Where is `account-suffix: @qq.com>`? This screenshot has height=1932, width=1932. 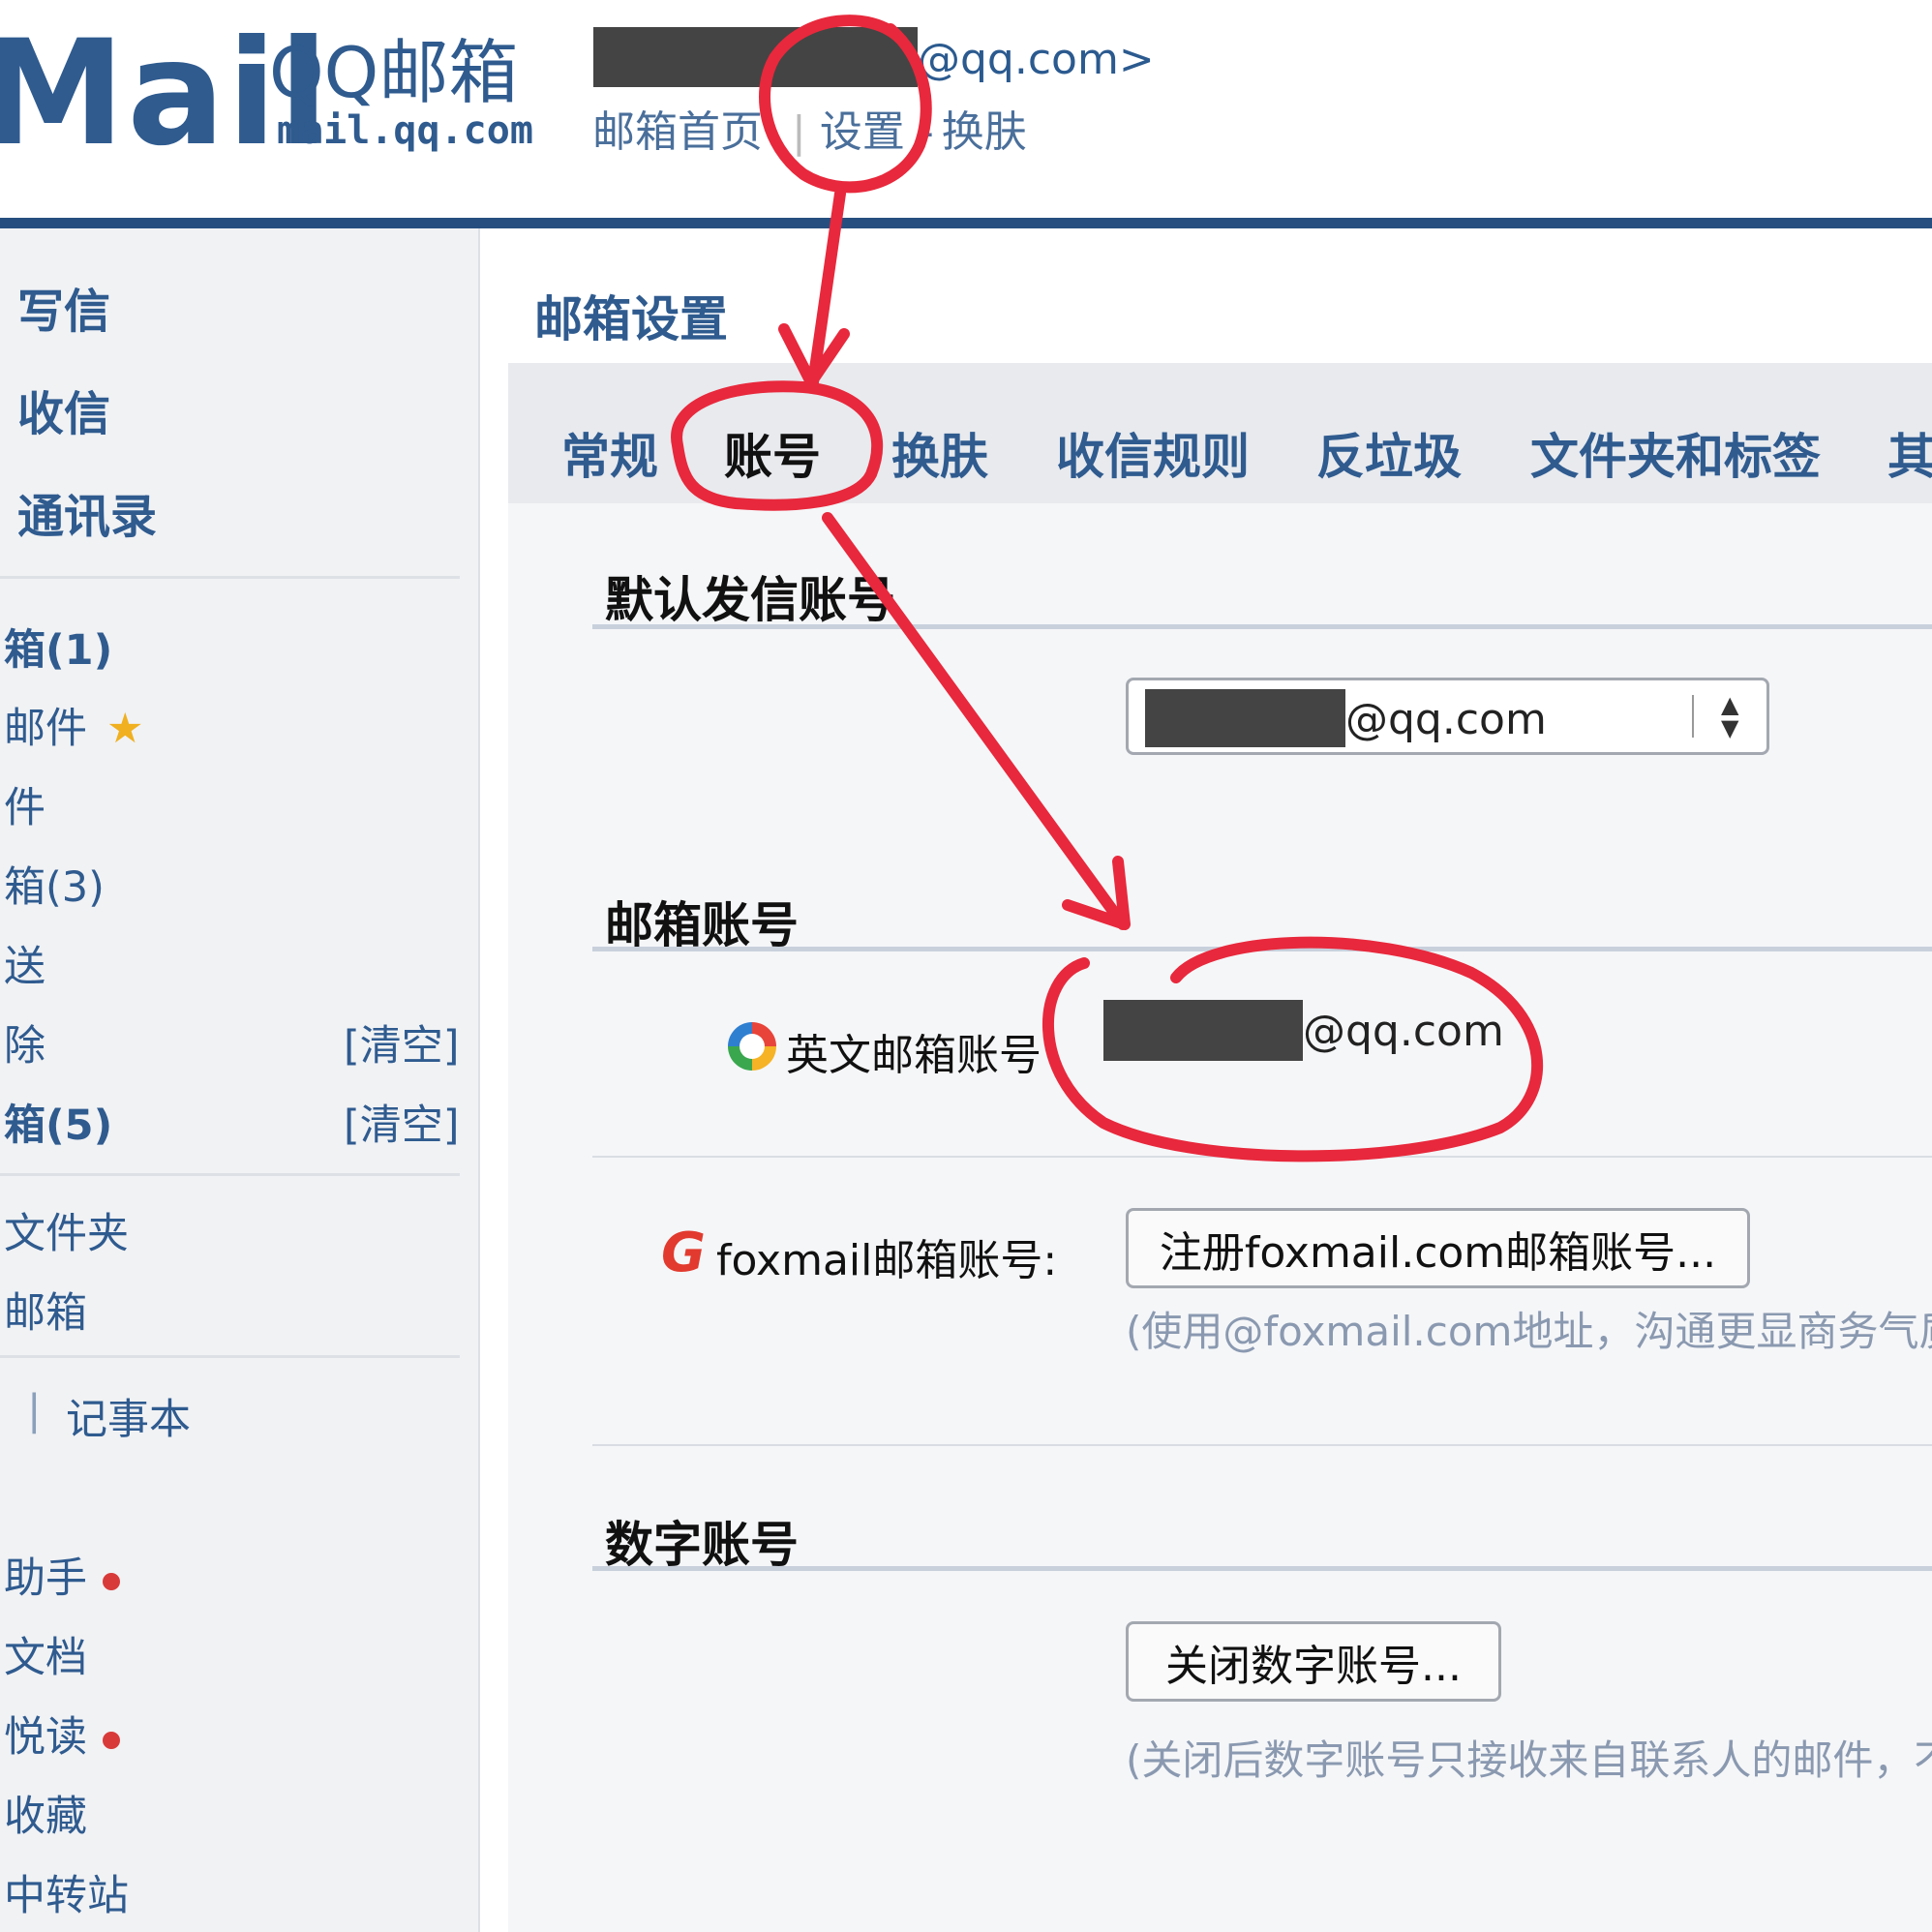 account-suffix: @qq.com> is located at coordinates (1036, 59).